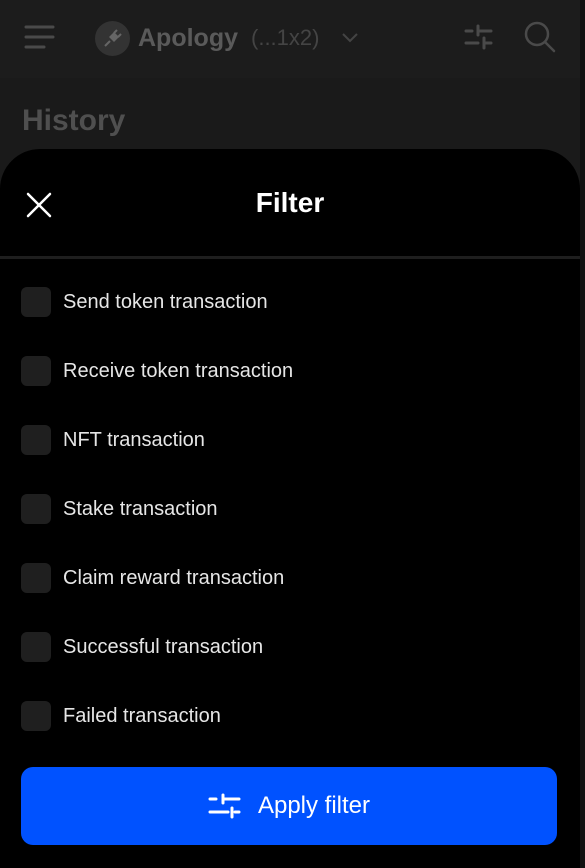 This screenshot has width=585, height=868. I want to click on option-label: Failed transaction, so click(142, 715).